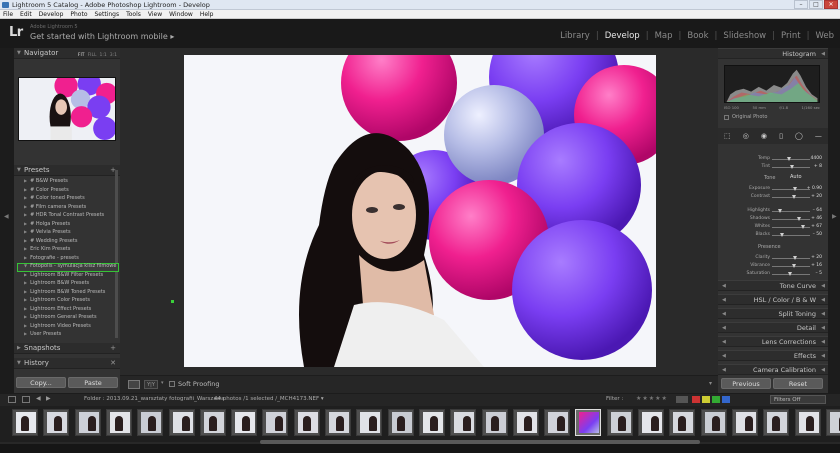 This screenshot has height=453, width=840. I want to click on panel-header-4: ◀ Lens Corrections ◀, so click(773, 341).